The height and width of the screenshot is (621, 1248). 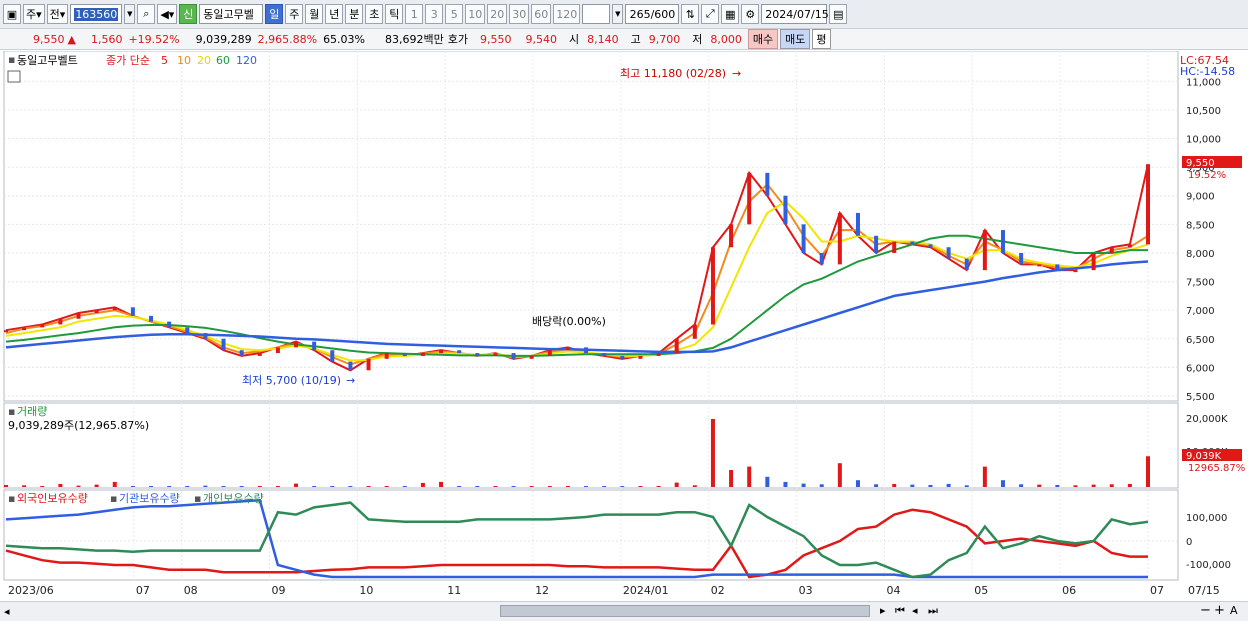 What do you see at coordinates (12, 14) in the screenshot?
I see `window-icon: ▣` at bounding box center [12, 14].